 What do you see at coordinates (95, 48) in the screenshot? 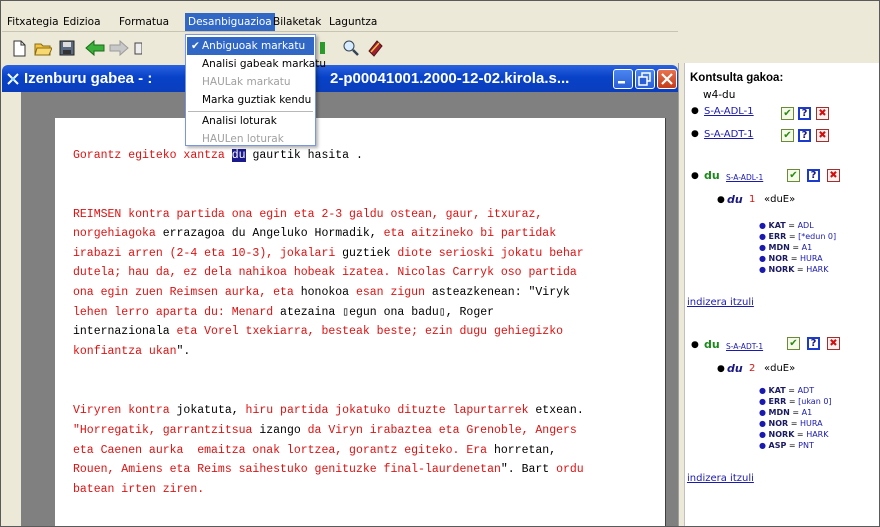
I see `back-arrow-icon` at bounding box center [95, 48].